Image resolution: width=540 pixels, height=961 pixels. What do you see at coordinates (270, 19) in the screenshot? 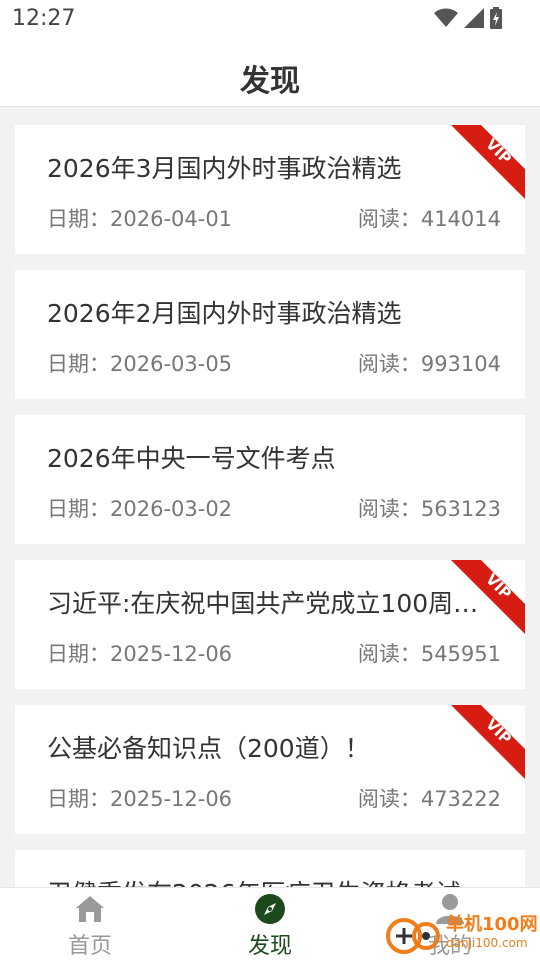
I see `status-bar: 12:27` at bounding box center [270, 19].